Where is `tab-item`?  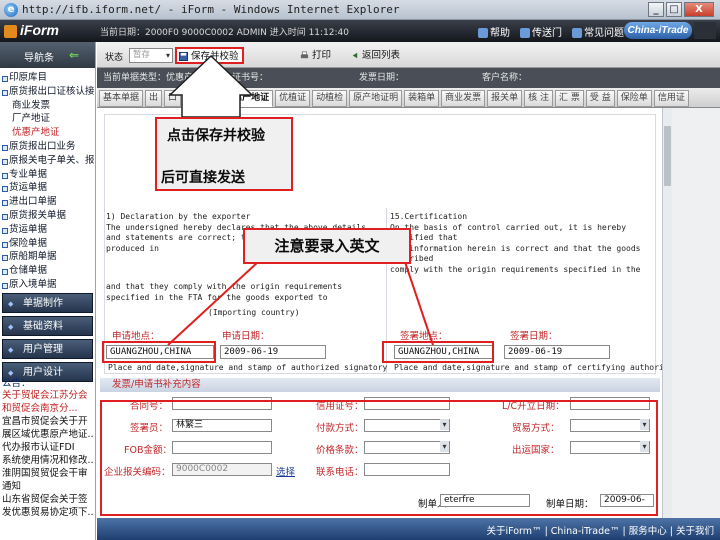
tab-item is located at coordinates (210, 98).